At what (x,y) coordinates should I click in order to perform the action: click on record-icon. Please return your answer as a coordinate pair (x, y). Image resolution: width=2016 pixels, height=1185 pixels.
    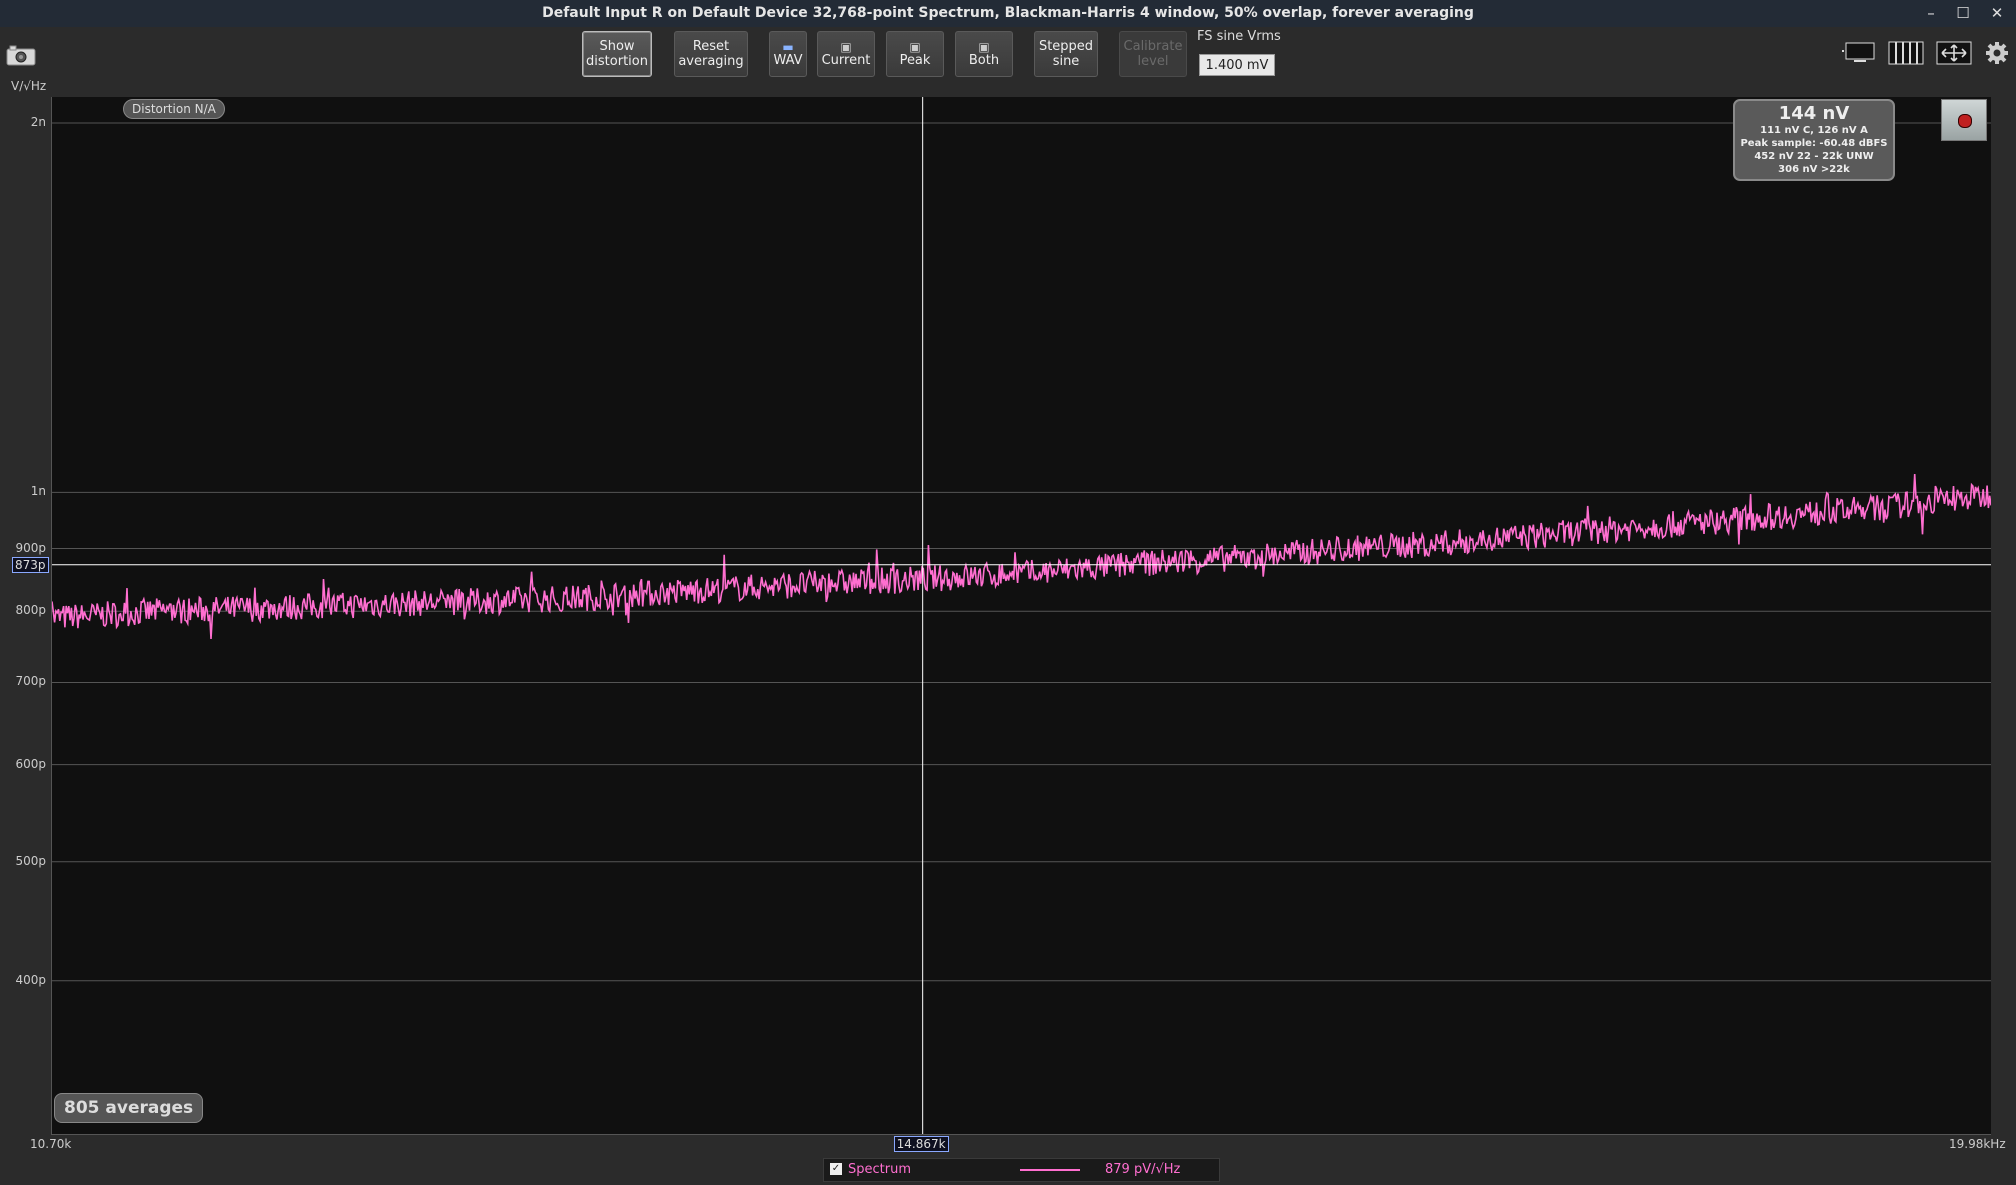
    Looking at the image, I should click on (1965, 121).